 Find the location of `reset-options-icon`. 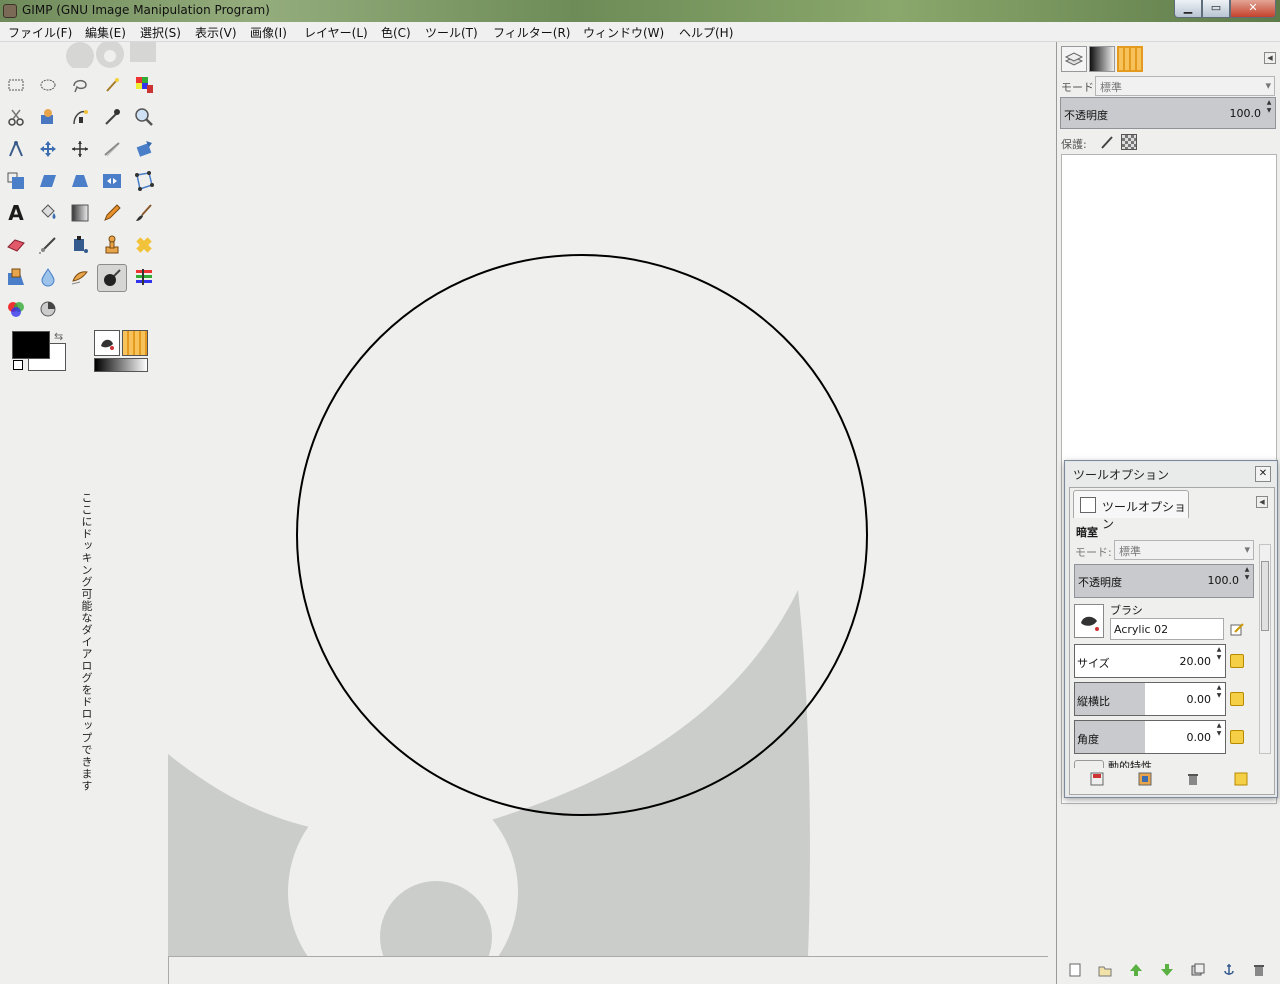

reset-options-icon is located at coordinates (1241, 779).